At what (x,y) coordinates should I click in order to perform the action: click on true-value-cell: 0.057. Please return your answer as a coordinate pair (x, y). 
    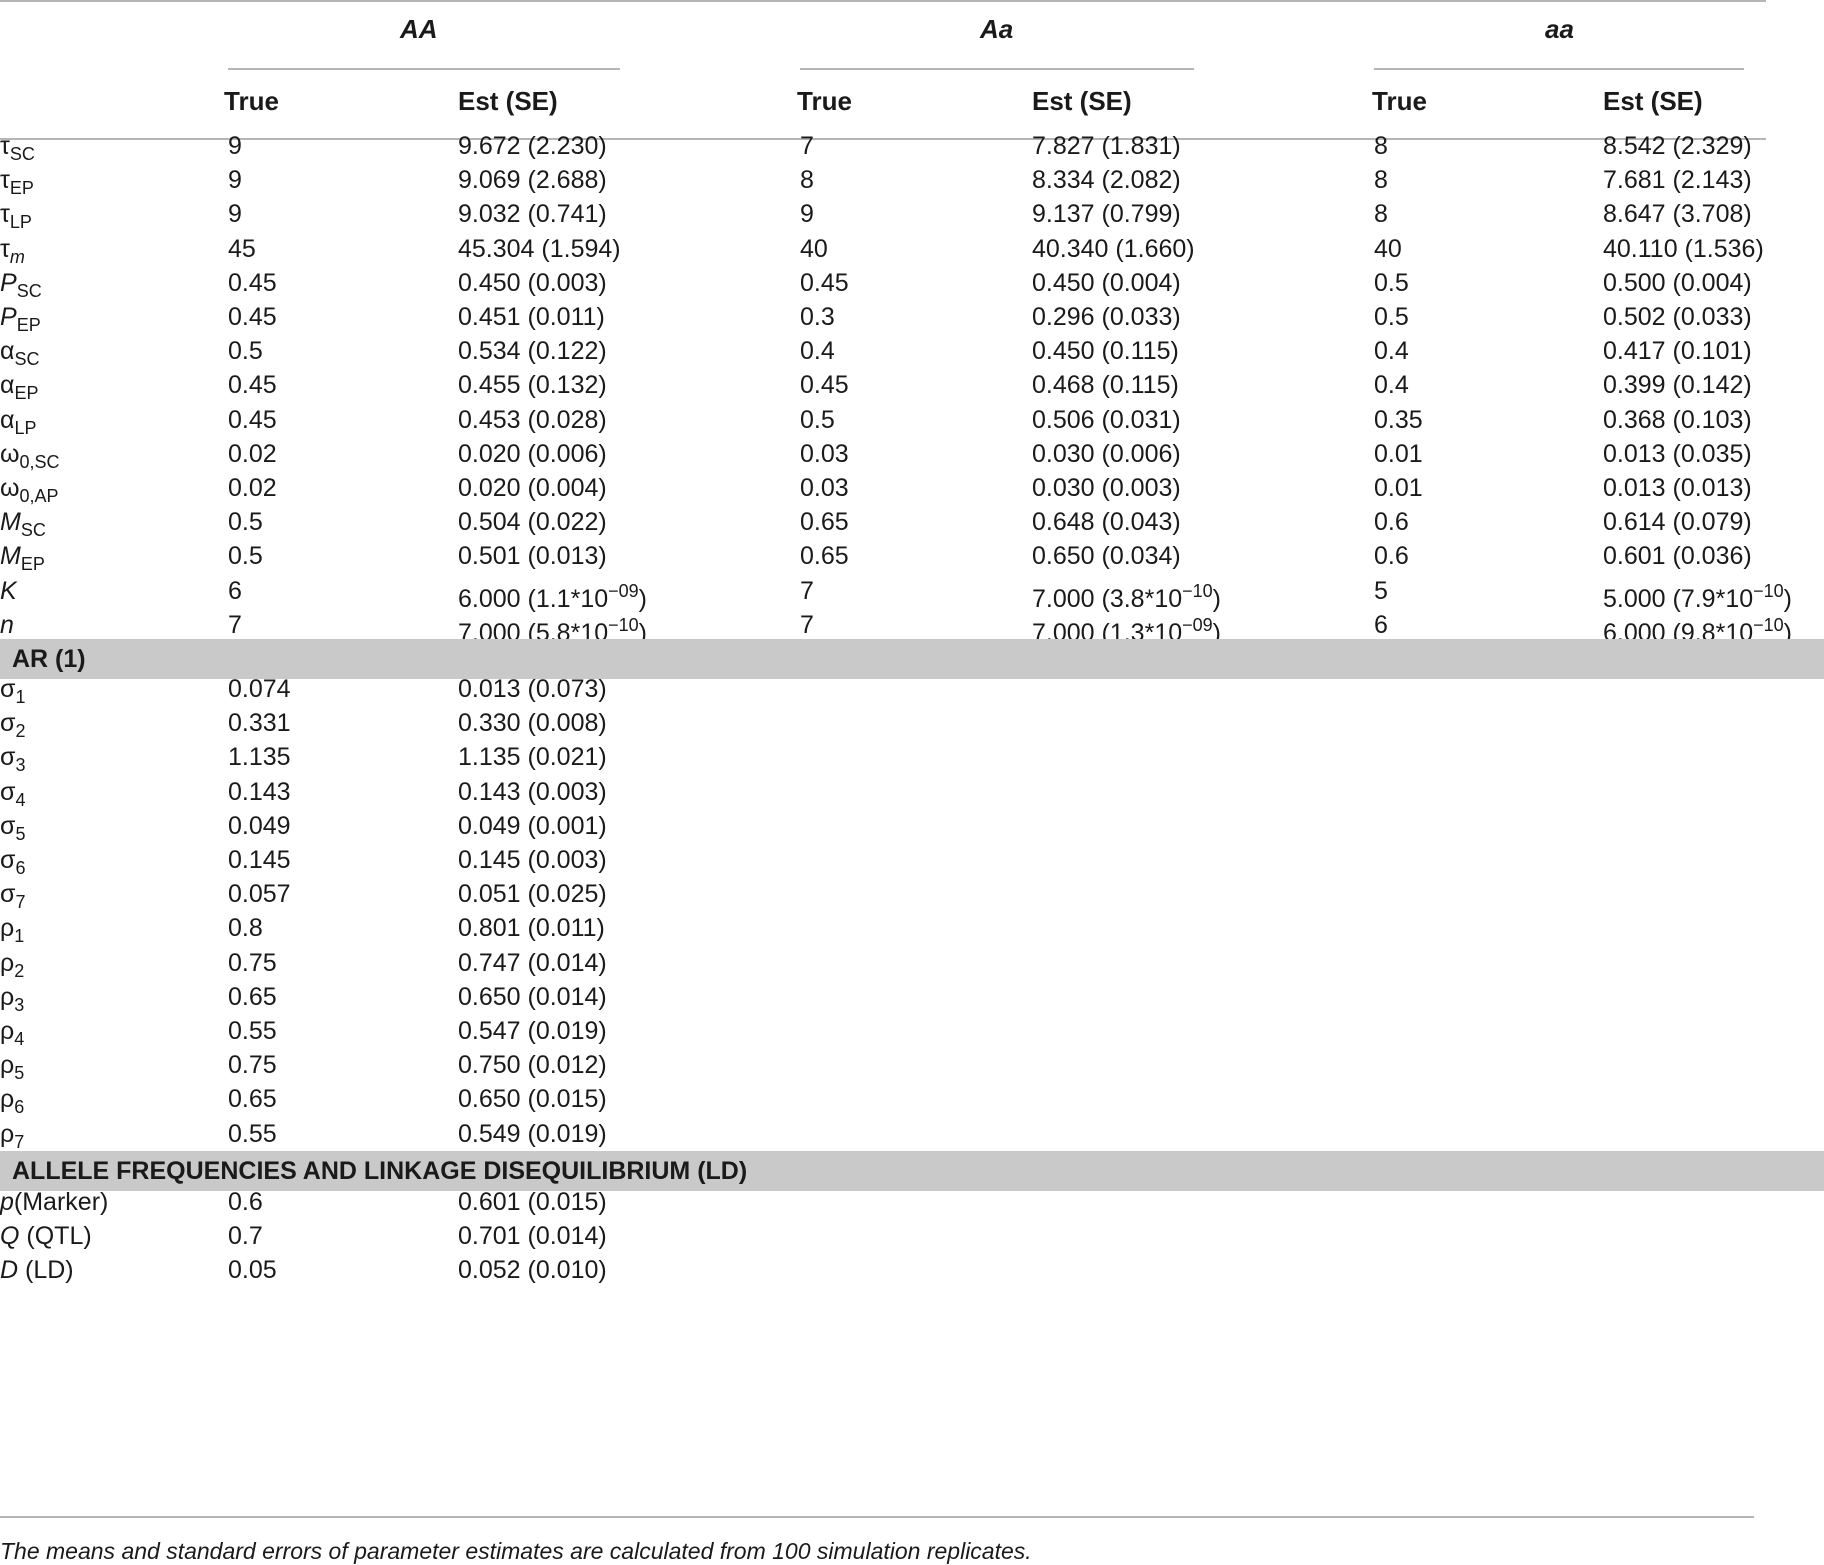
    Looking at the image, I should click on (259, 894).